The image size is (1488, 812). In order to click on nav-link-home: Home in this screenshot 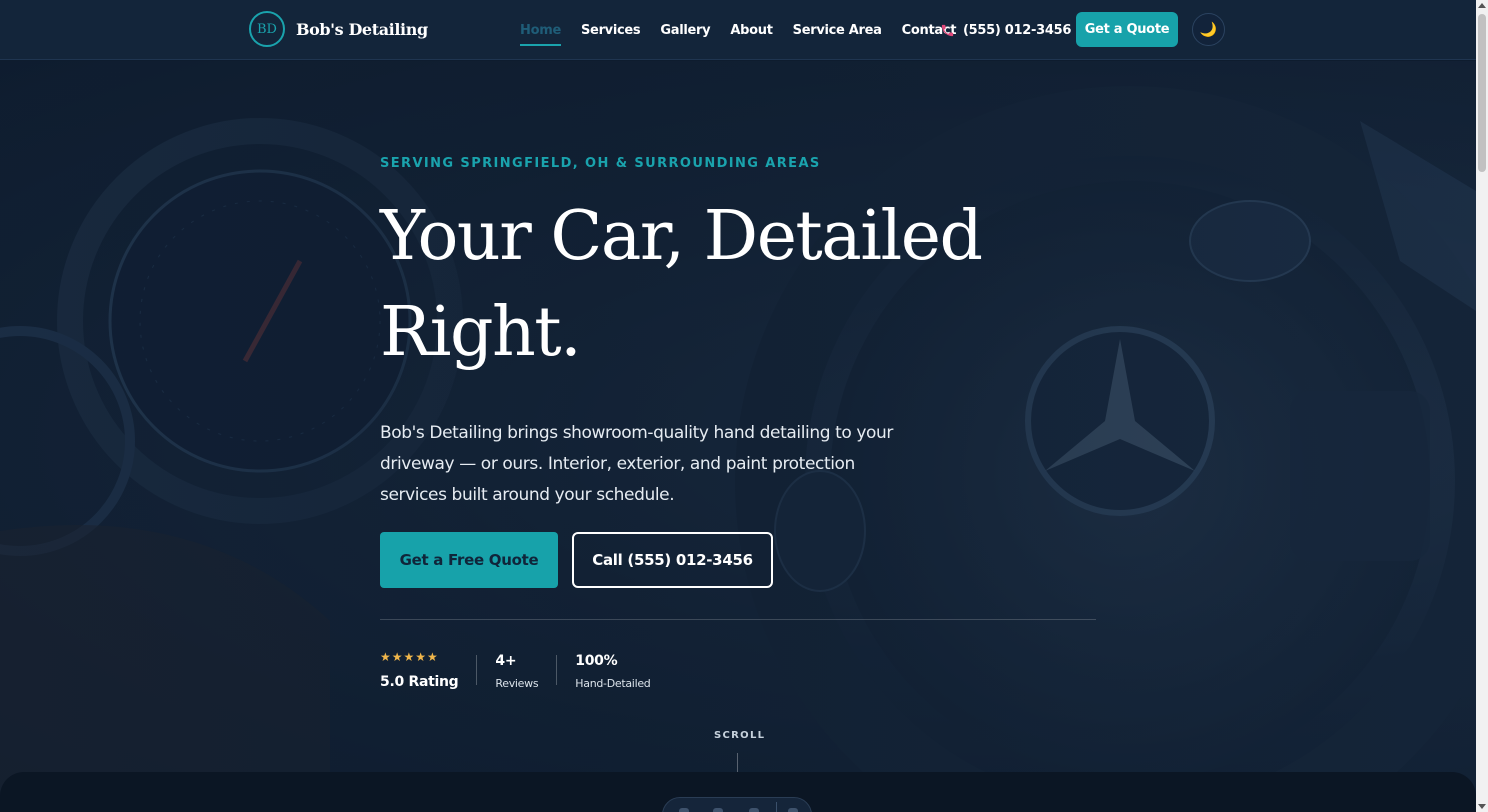, I will do `click(540, 34)`.